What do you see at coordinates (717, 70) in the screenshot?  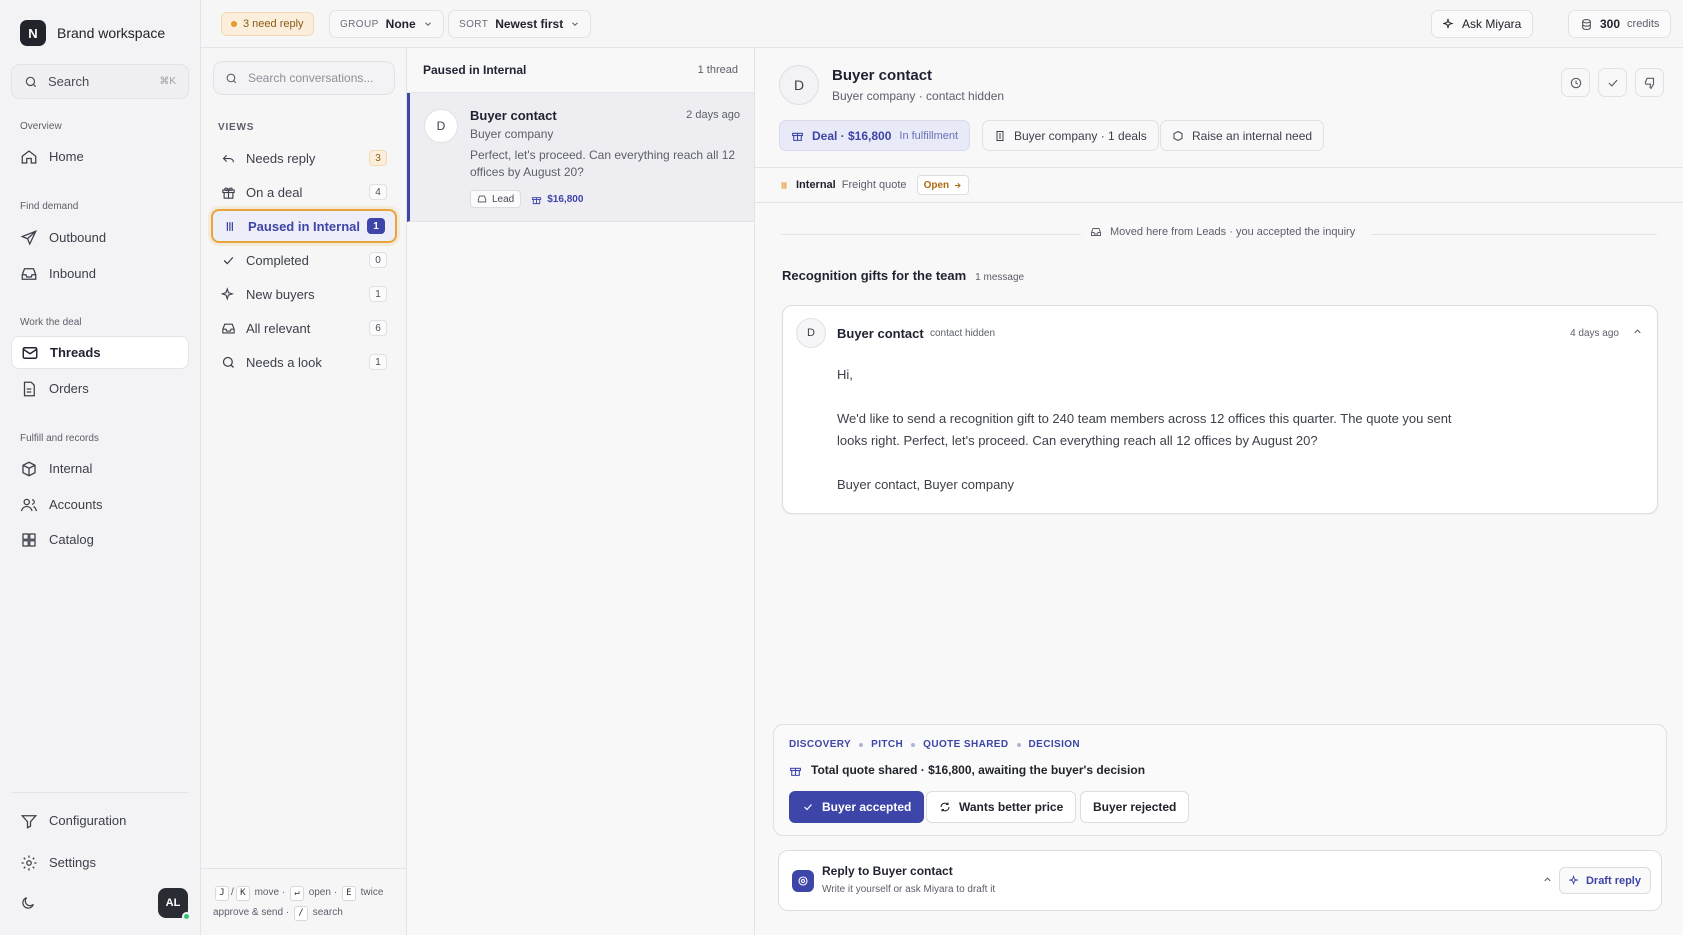 I see `thread-count: 1 thread` at bounding box center [717, 70].